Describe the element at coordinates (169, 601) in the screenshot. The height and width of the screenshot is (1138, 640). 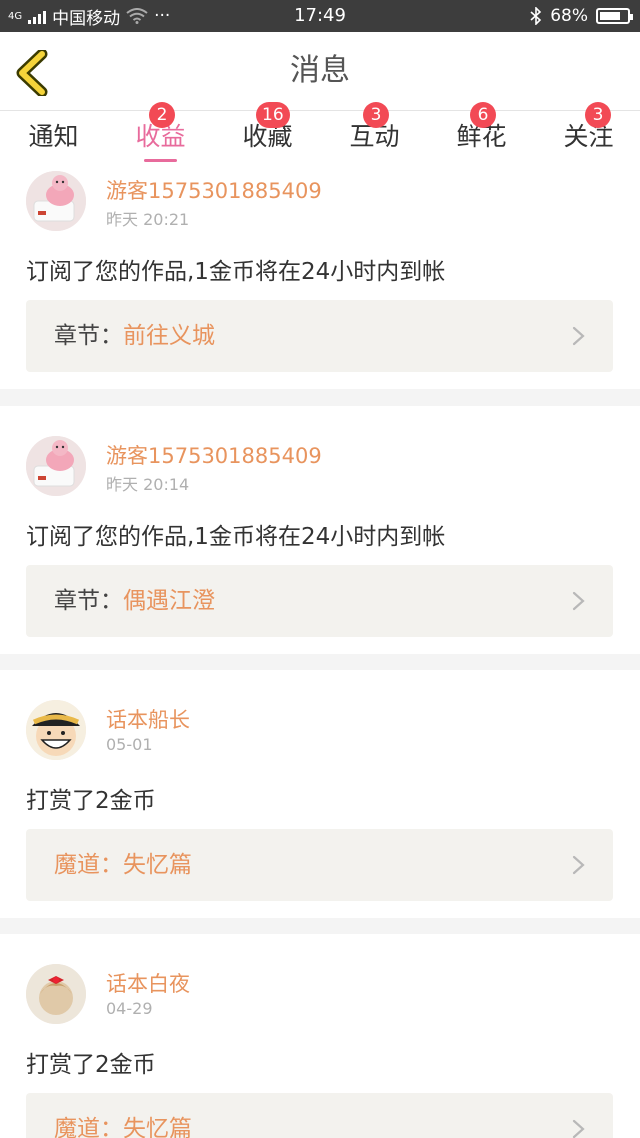
I see `chapter-name: 偶遇江澄` at that location.